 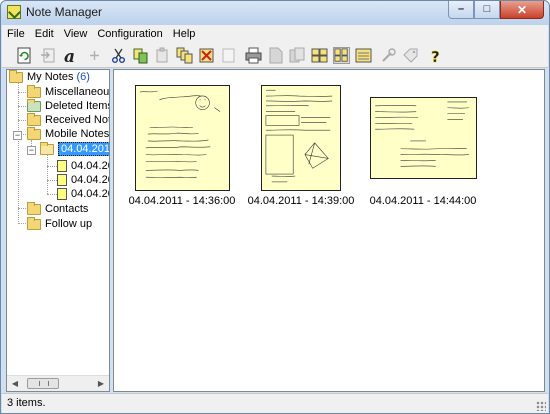 What do you see at coordinates (68, 133) in the screenshot?
I see `tree-item-mobile-notes: Mobile Notes (` at bounding box center [68, 133].